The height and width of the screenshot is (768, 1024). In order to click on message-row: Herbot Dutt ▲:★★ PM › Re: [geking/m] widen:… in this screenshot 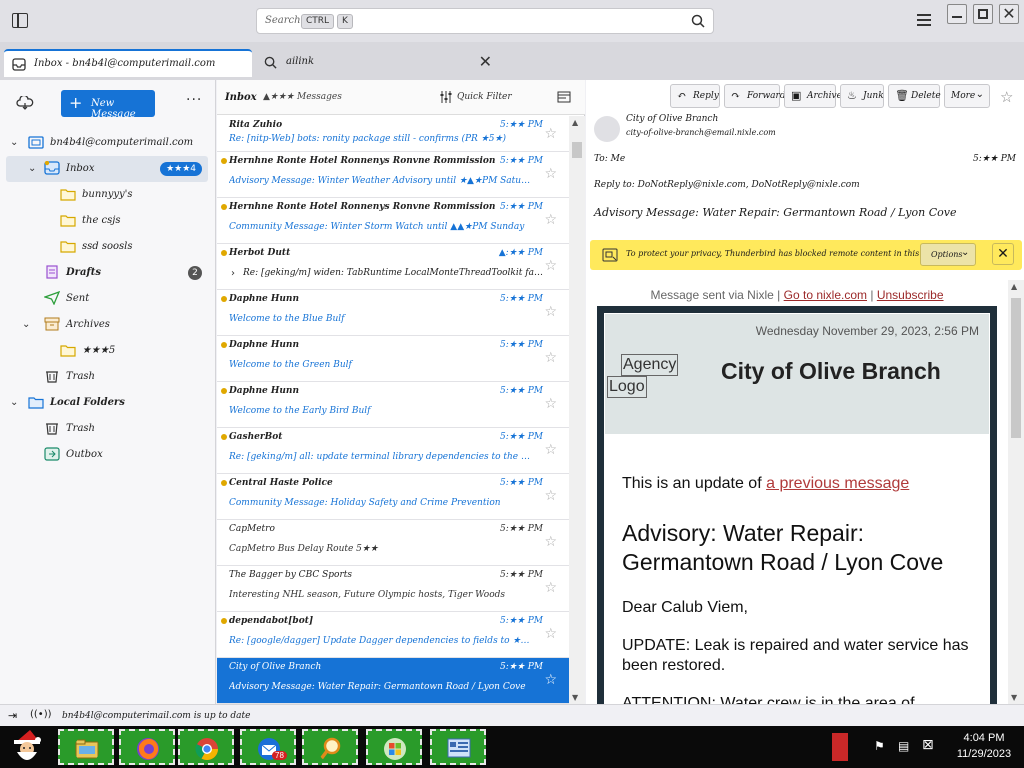, I will do `click(393, 267)`.